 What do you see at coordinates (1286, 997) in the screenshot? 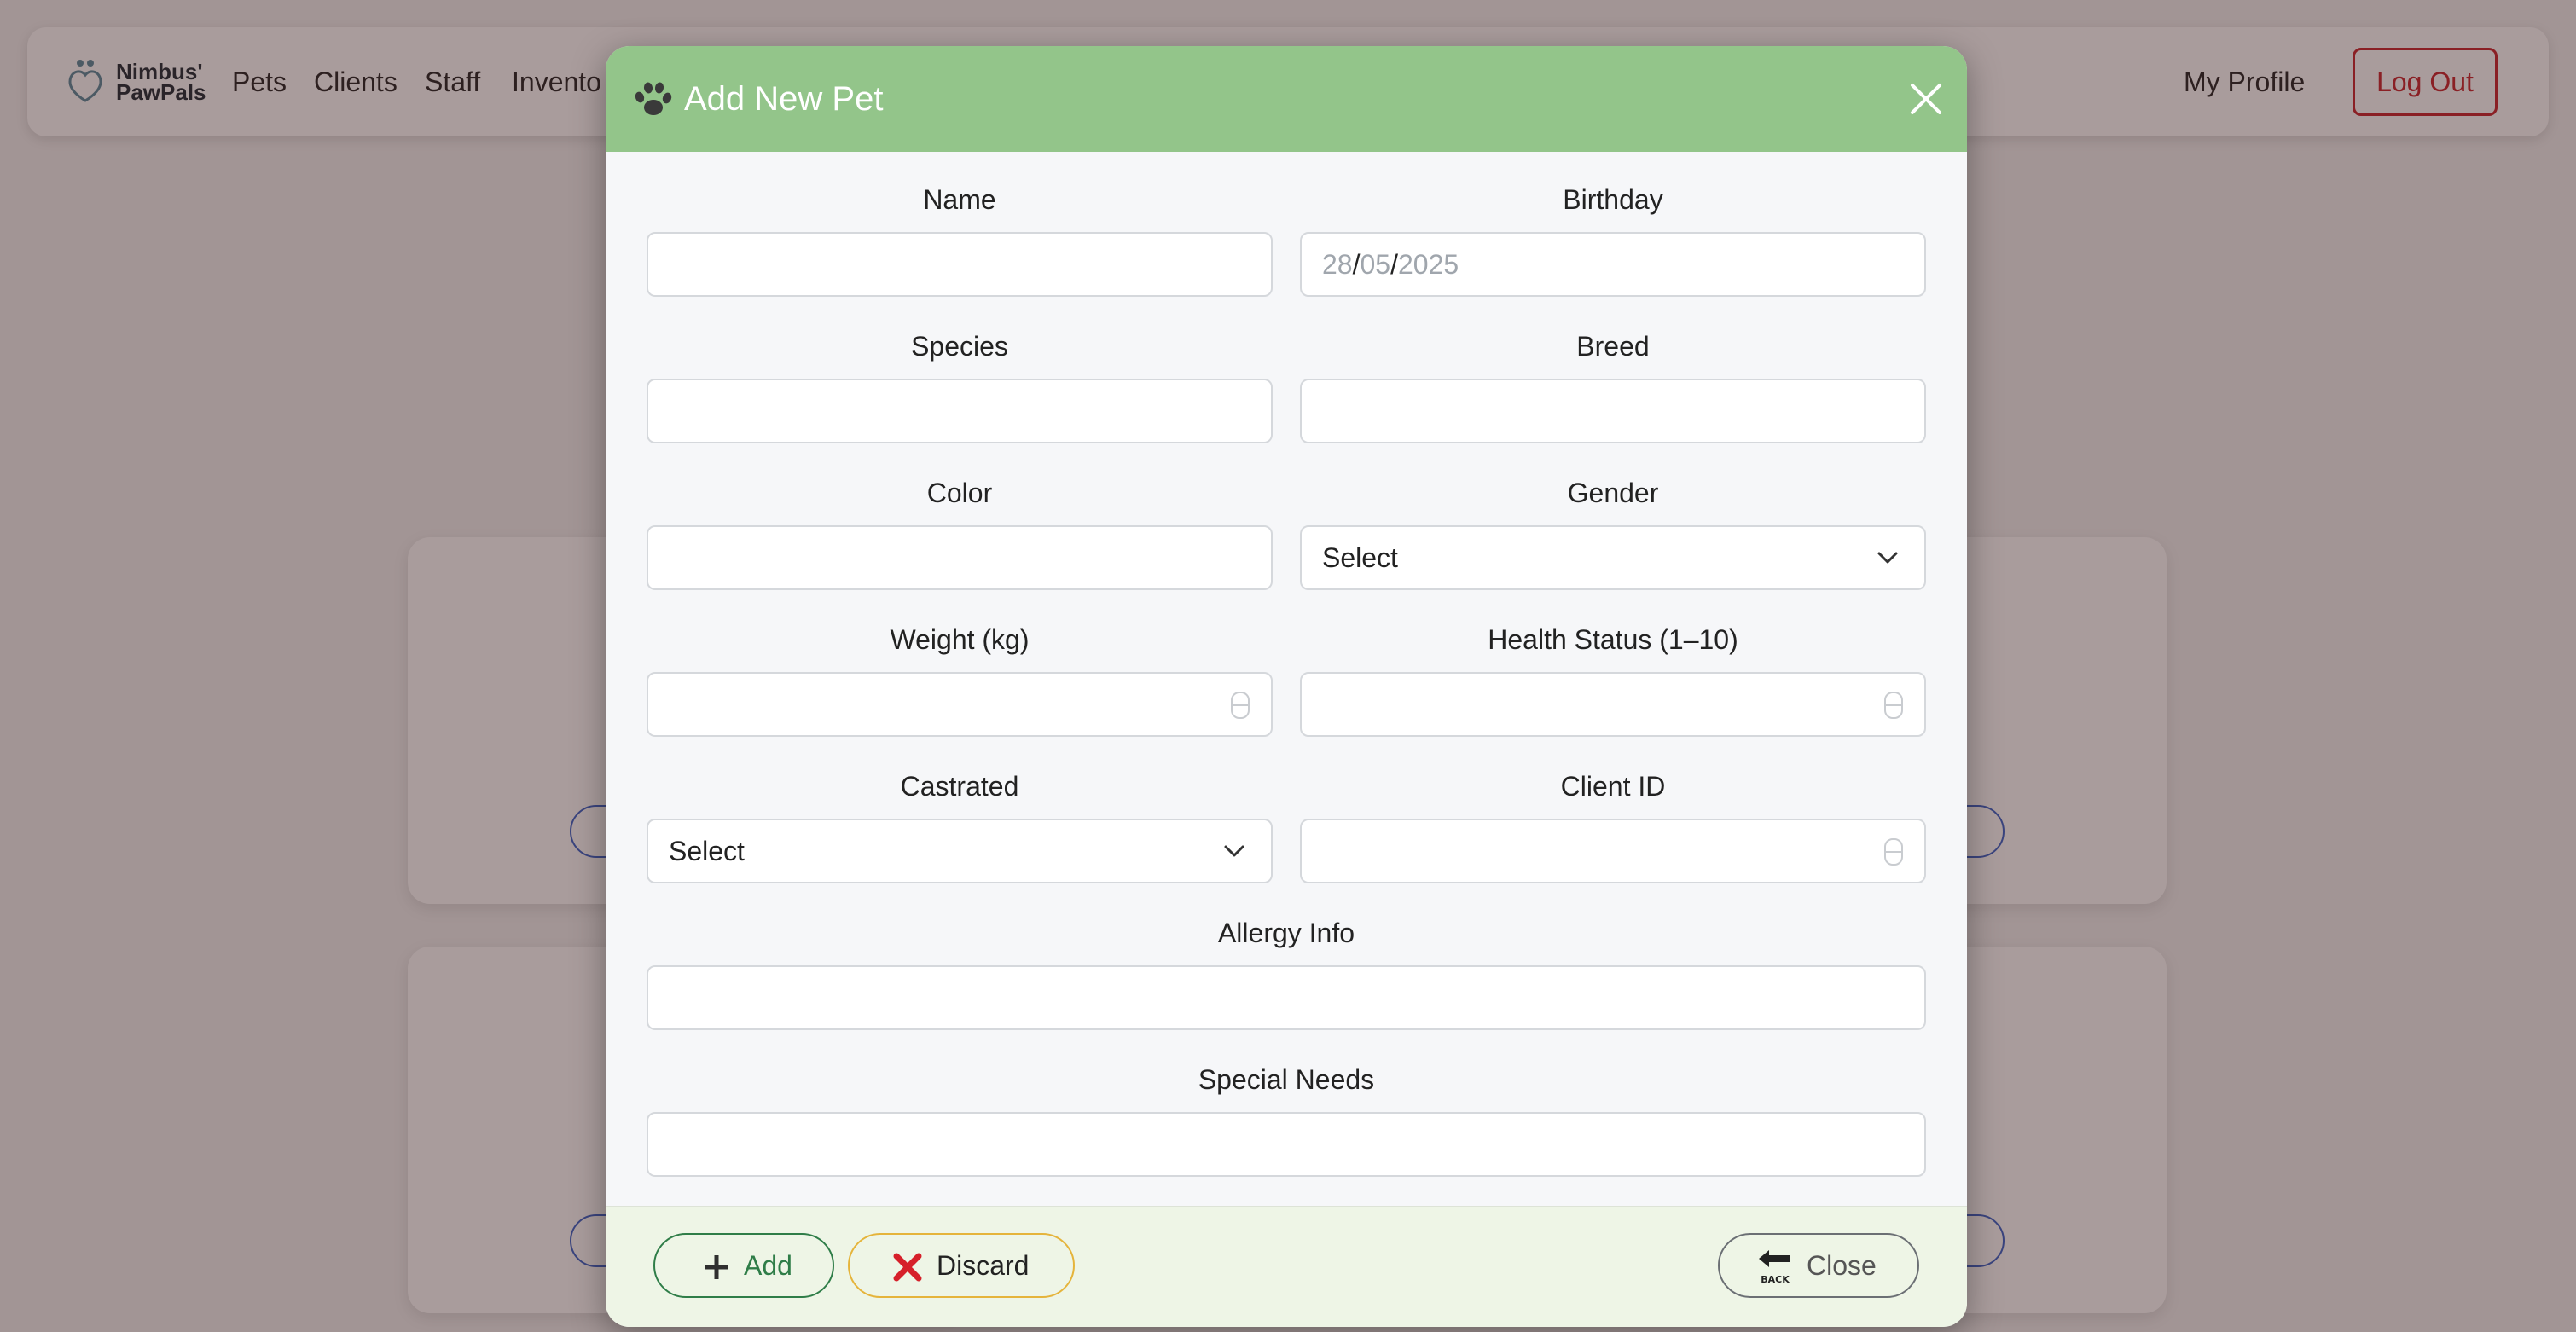
I see `allergy-info-input` at bounding box center [1286, 997].